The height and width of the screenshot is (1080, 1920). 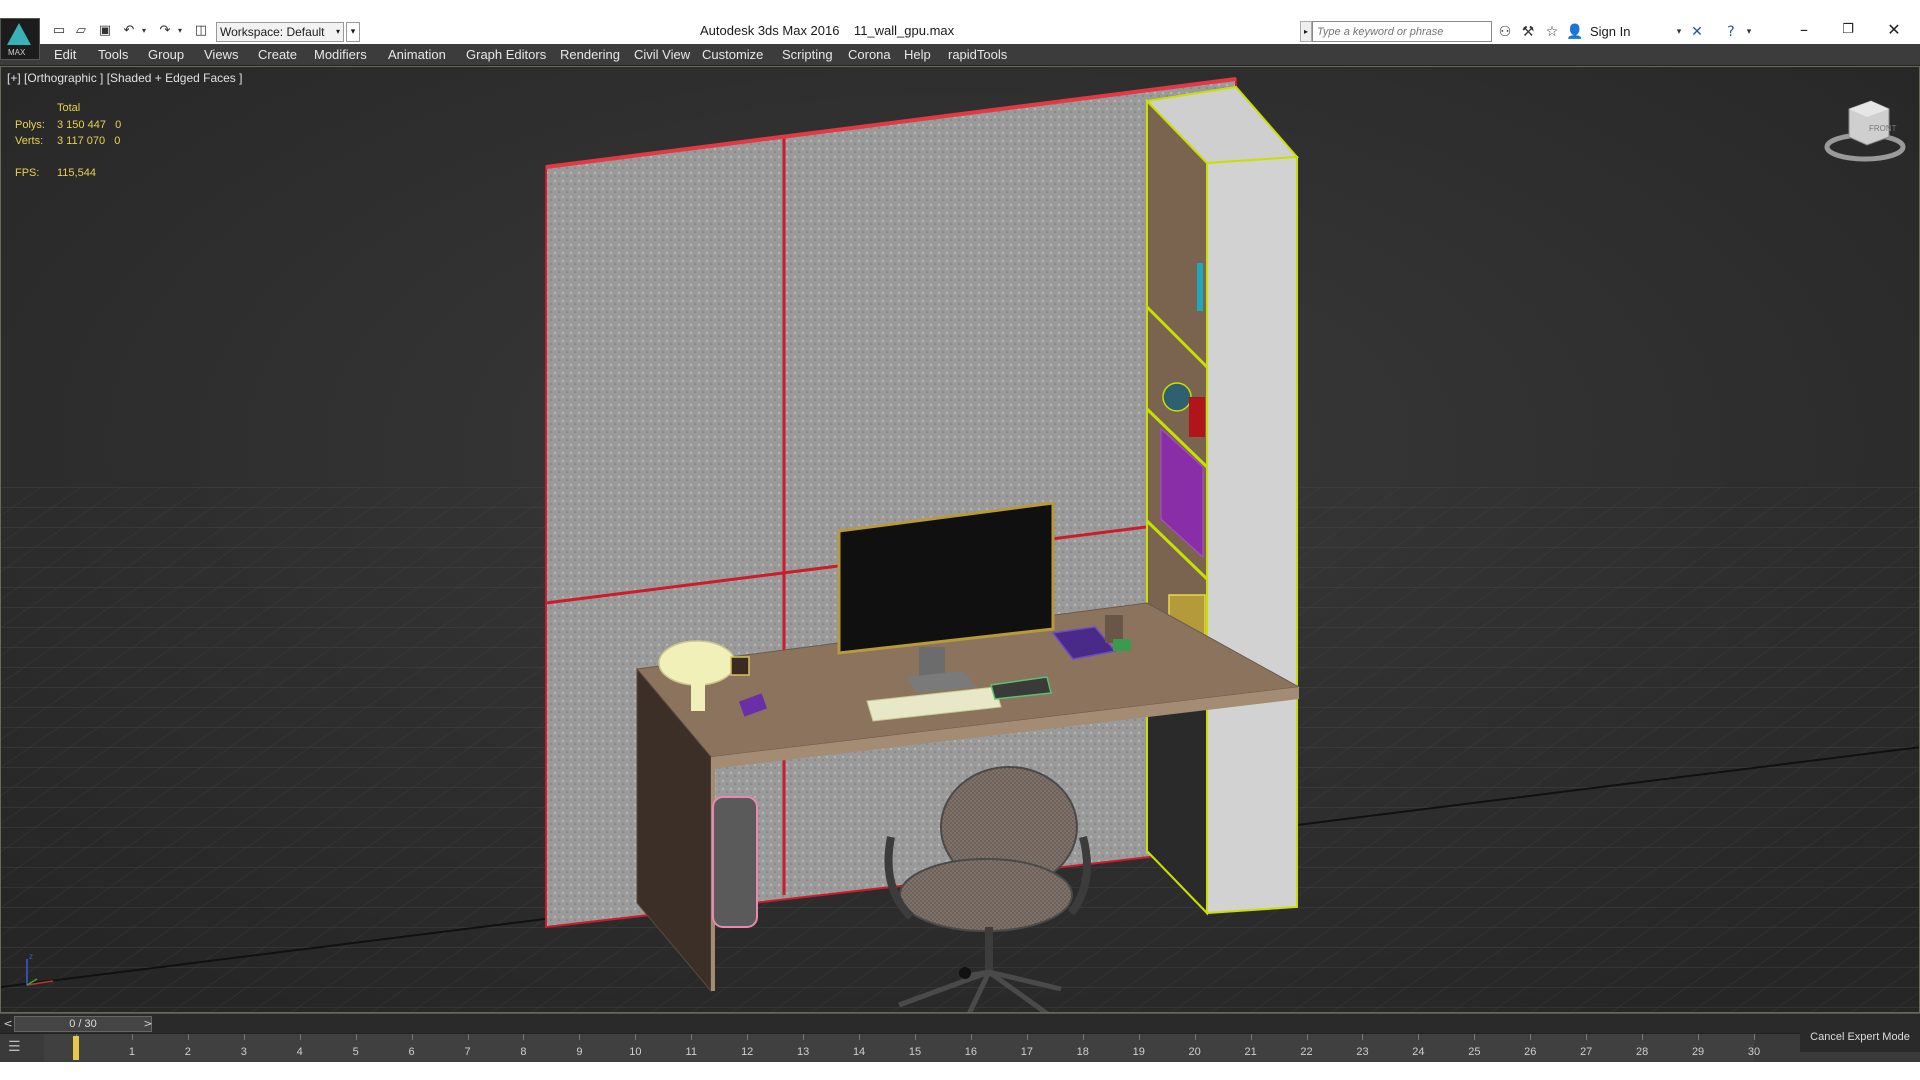 What do you see at coordinates (1197, 417) in the screenshot?
I see `red-box-object` at bounding box center [1197, 417].